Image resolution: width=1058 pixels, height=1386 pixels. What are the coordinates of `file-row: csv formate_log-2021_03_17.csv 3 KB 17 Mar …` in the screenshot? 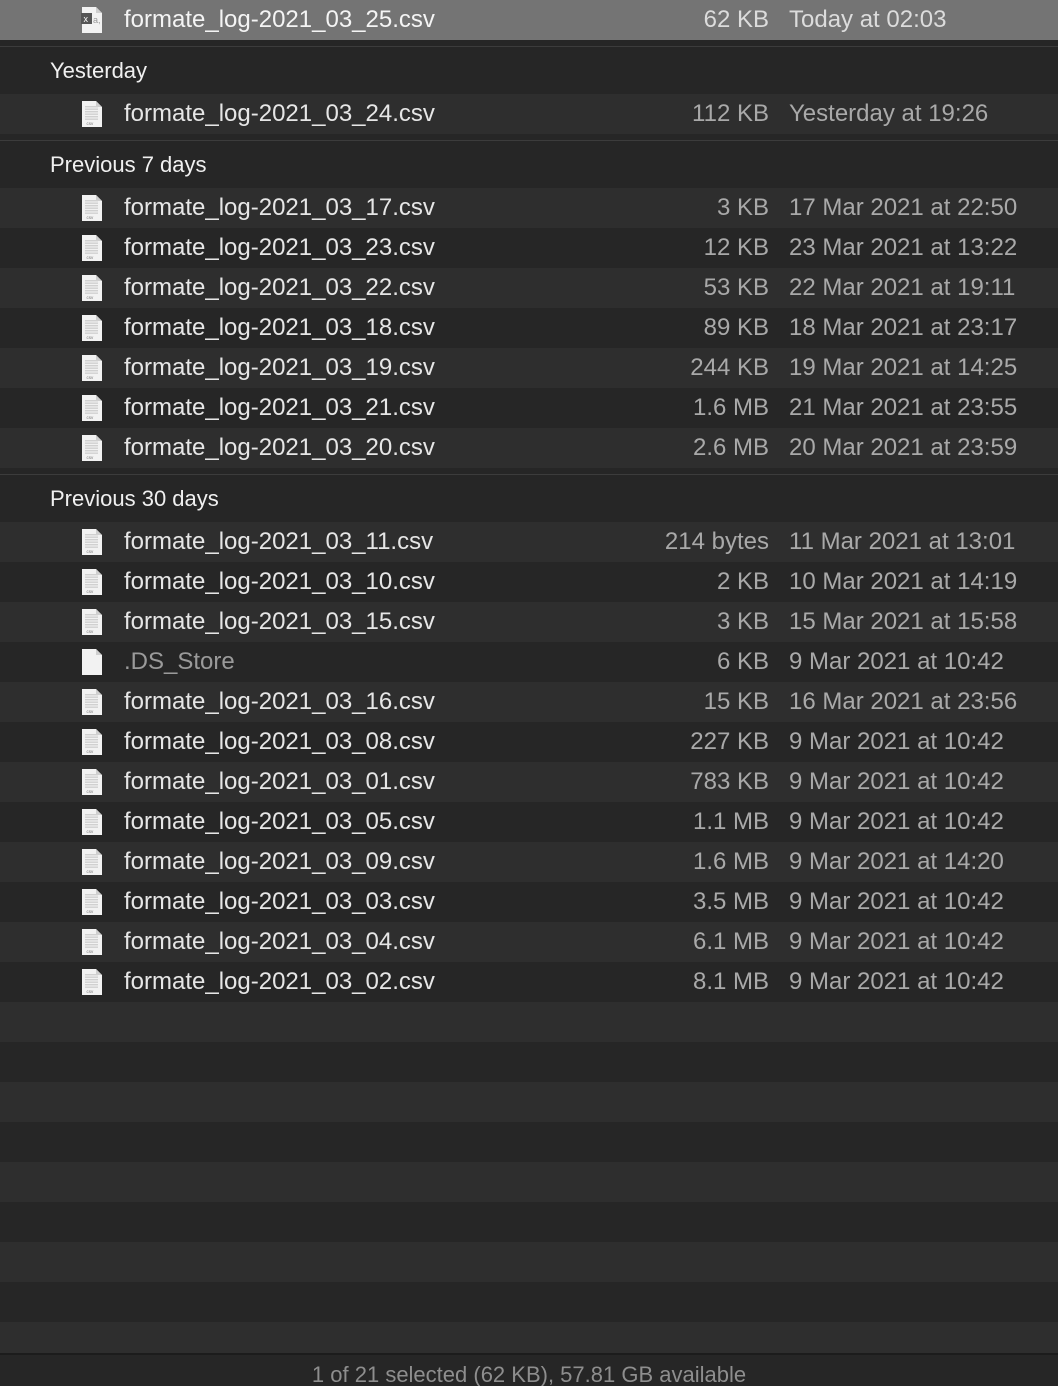 It's located at (529, 208).